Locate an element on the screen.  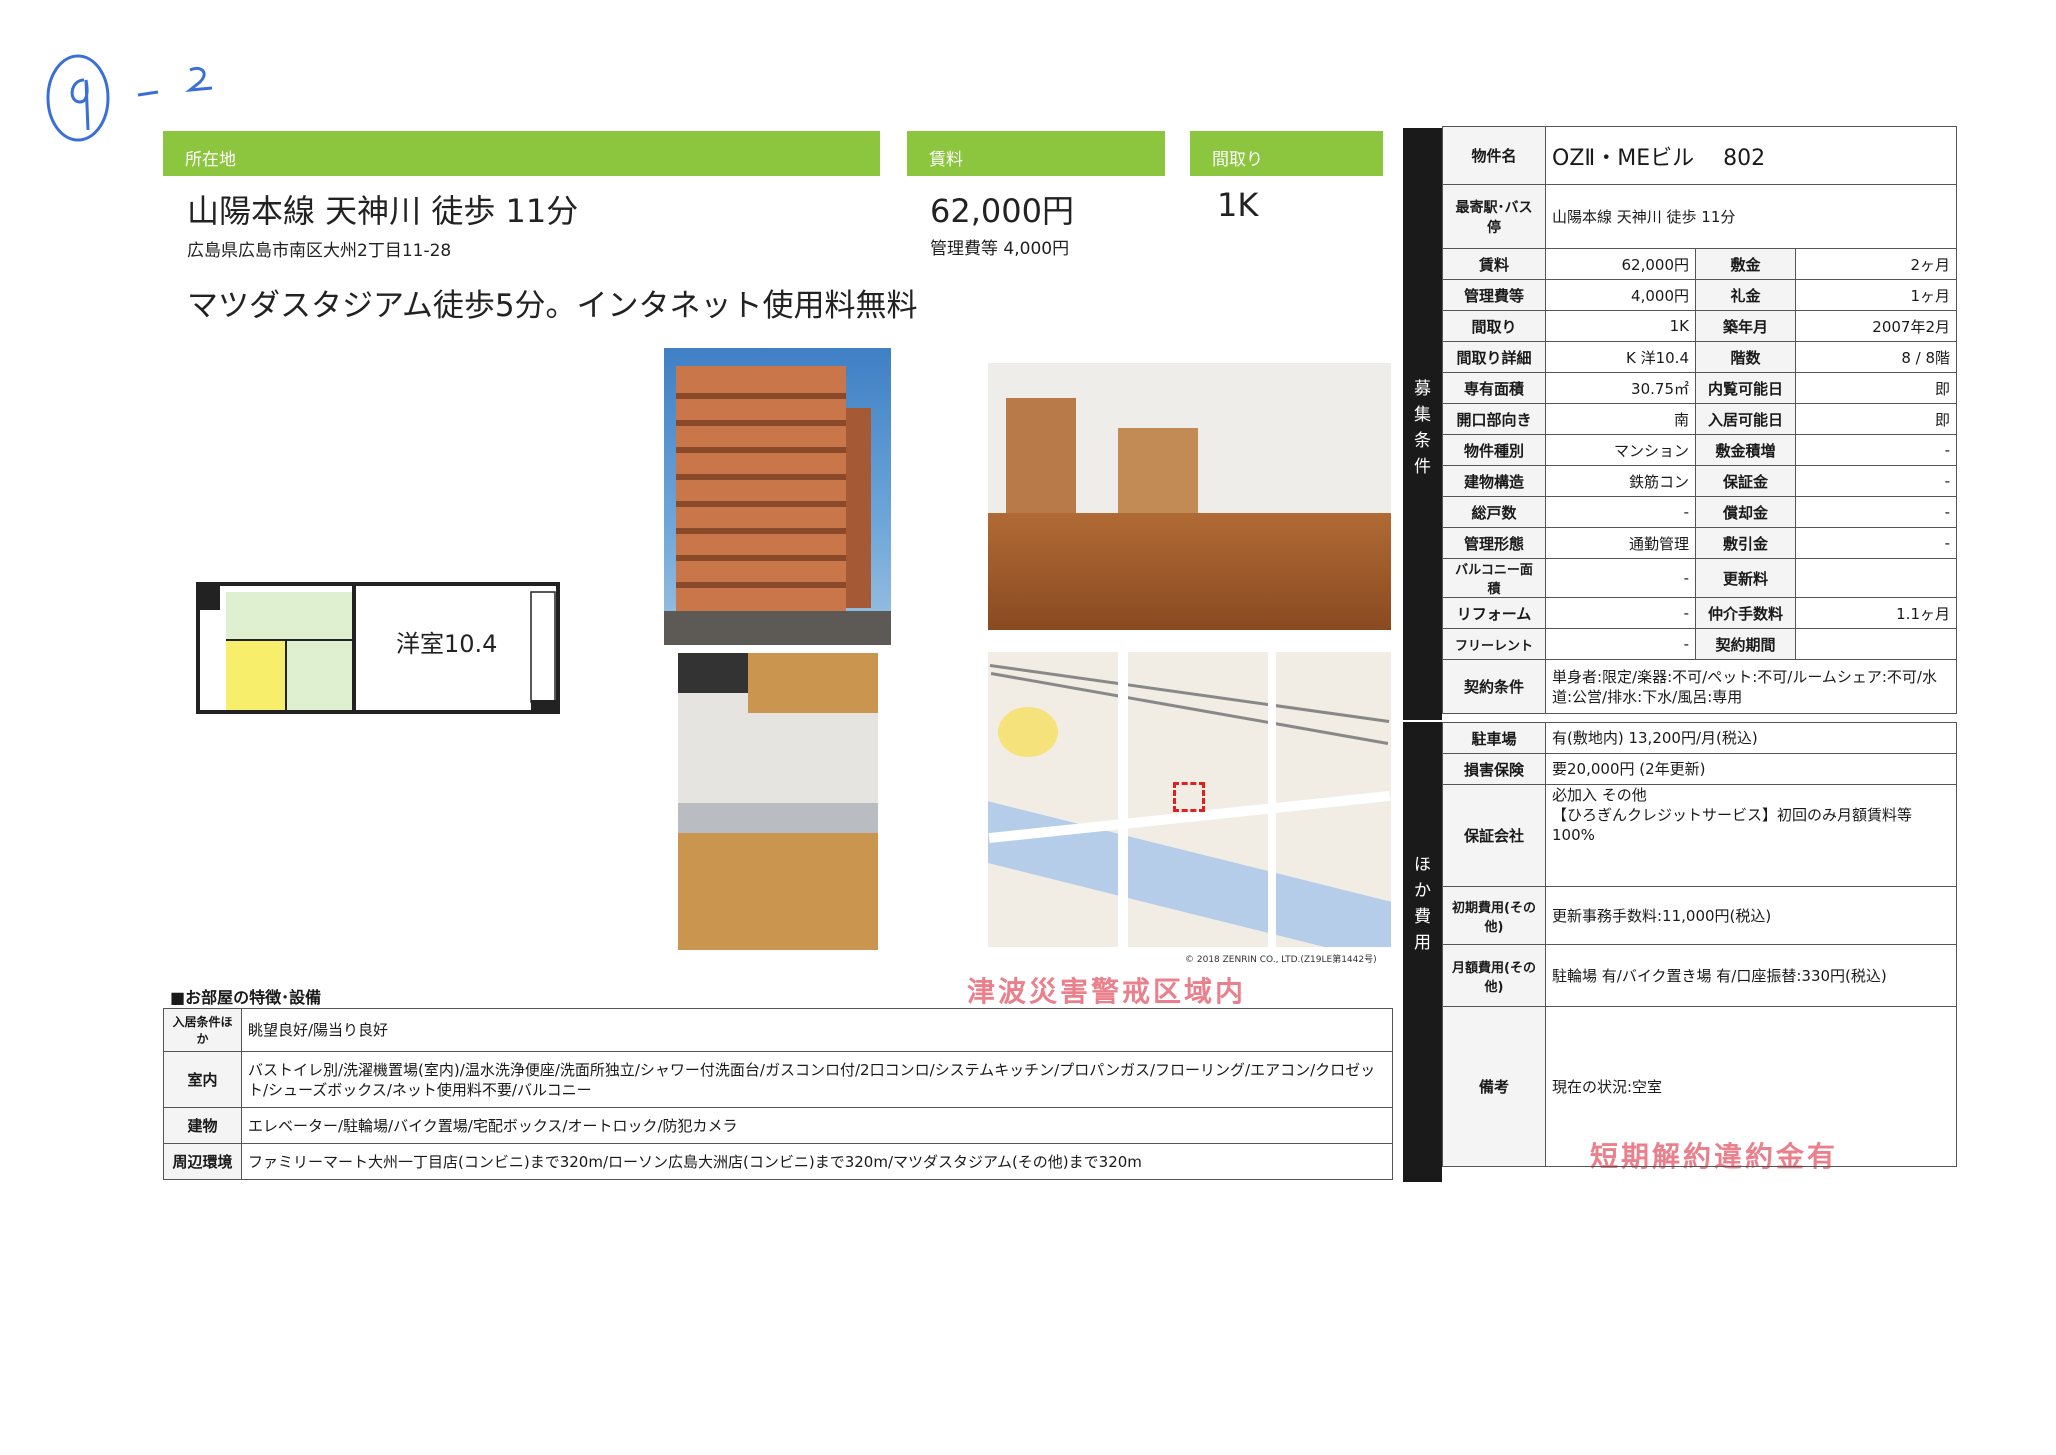
feature-row: 入居条件ほか 眺望良好/陽当り良好 is located at coordinates (778, 1030).